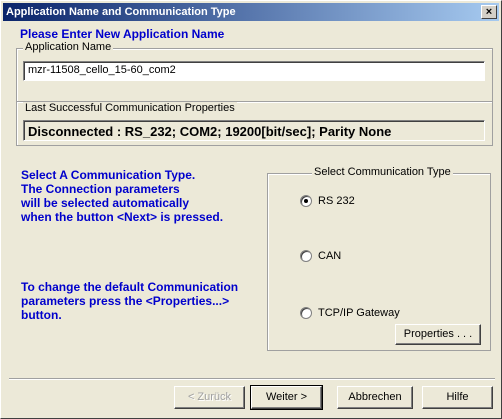  What do you see at coordinates (108, 175) in the screenshot?
I see `instructions-line-1: Select A Communication Type.` at bounding box center [108, 175].